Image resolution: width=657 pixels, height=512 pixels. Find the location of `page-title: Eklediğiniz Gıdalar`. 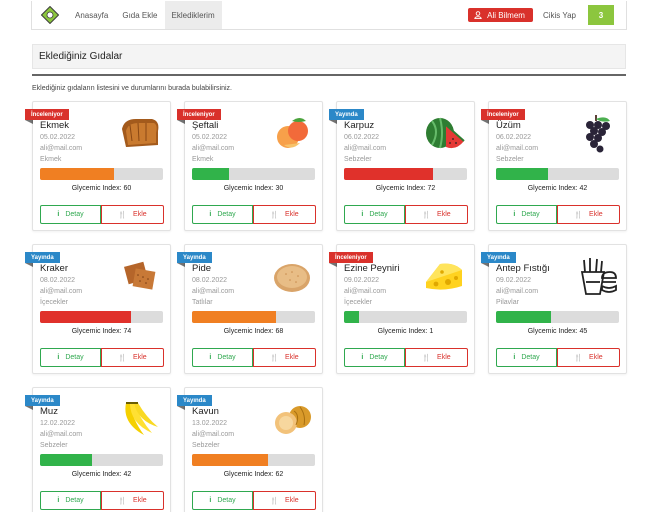

page-title: Eklediğiniz Gıdalar is located at coordinates (329, 56).